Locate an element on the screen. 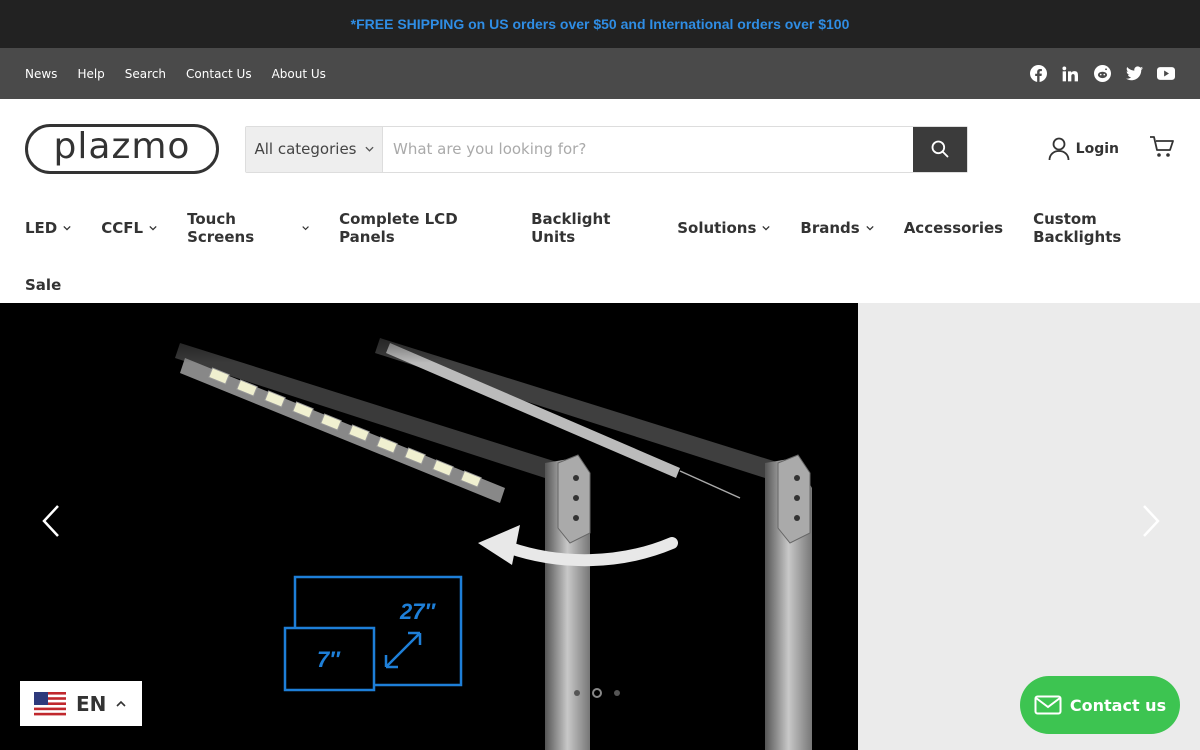 The image size is (1200, 750). nav-item-touch-screens: Touch Screens is located at coordinates (248, 227).